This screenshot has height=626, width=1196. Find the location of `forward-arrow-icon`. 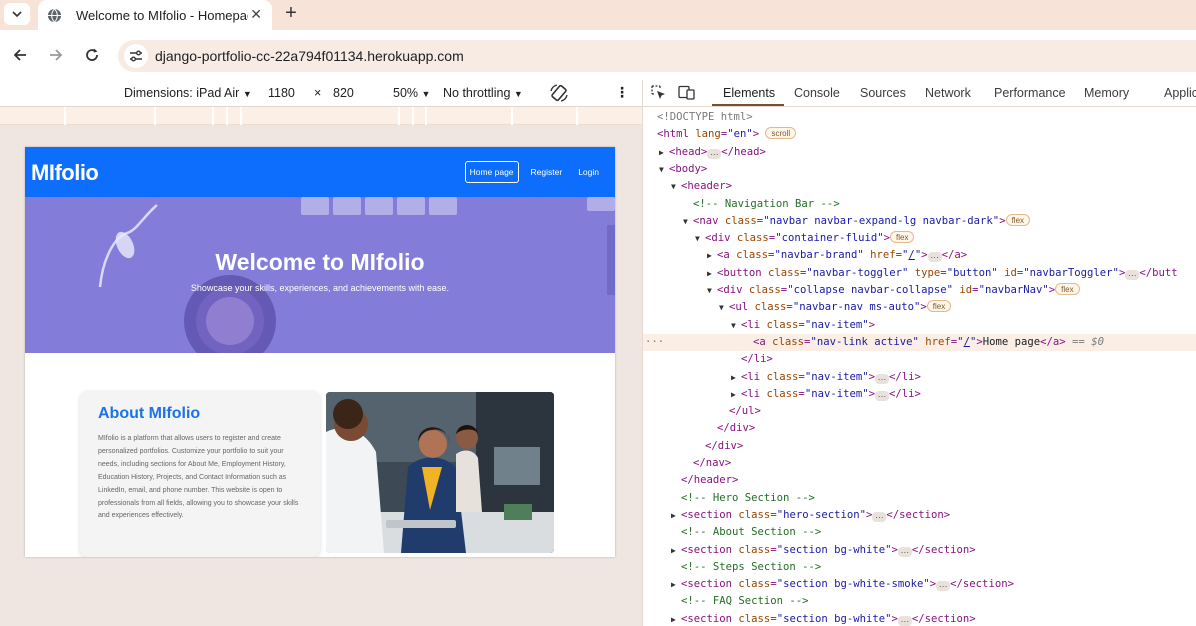

forward-arrow-icon is located at coordinates (56, 55).